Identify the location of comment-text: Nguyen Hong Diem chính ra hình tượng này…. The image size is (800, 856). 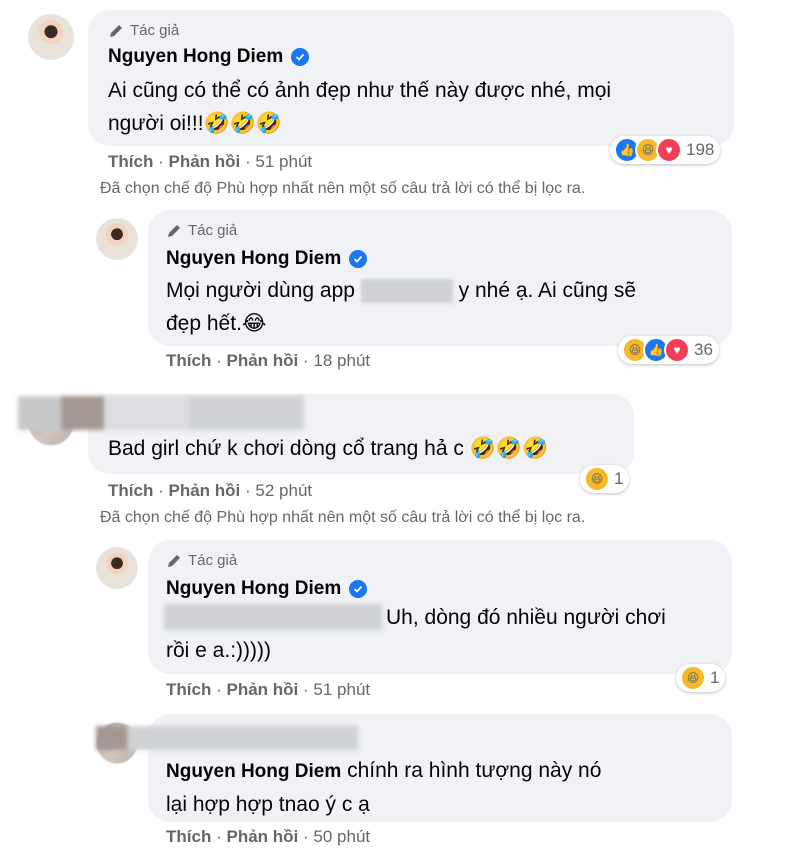
(441, 787).